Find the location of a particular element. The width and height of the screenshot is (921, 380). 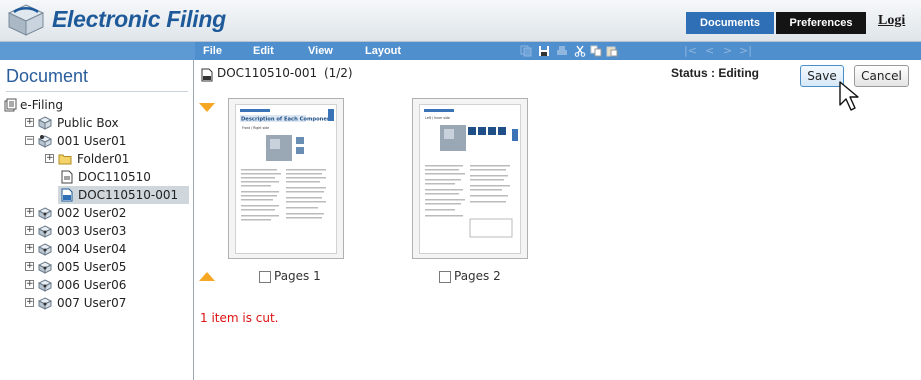

print-icon is located at coordinates (562, 51).